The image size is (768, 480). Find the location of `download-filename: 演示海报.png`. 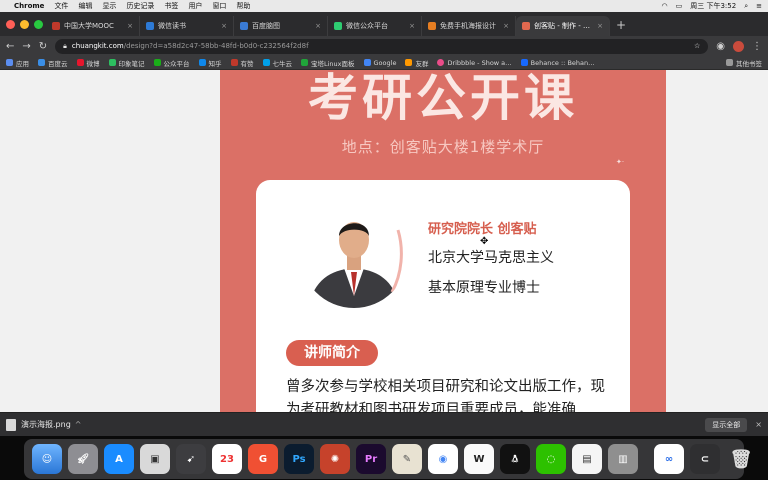

download-filename: 演示海报.png is located at coordinates (46, 424).